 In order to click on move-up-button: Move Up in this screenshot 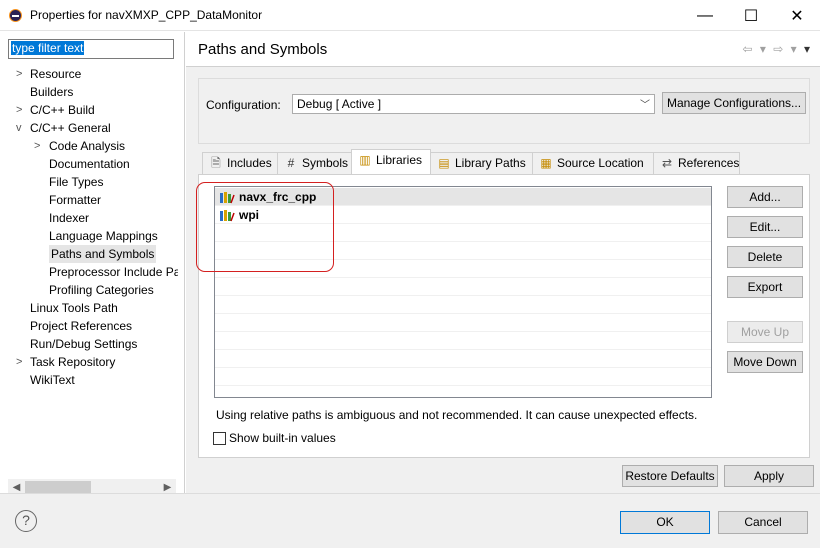, I will do `click(765, 332)`.